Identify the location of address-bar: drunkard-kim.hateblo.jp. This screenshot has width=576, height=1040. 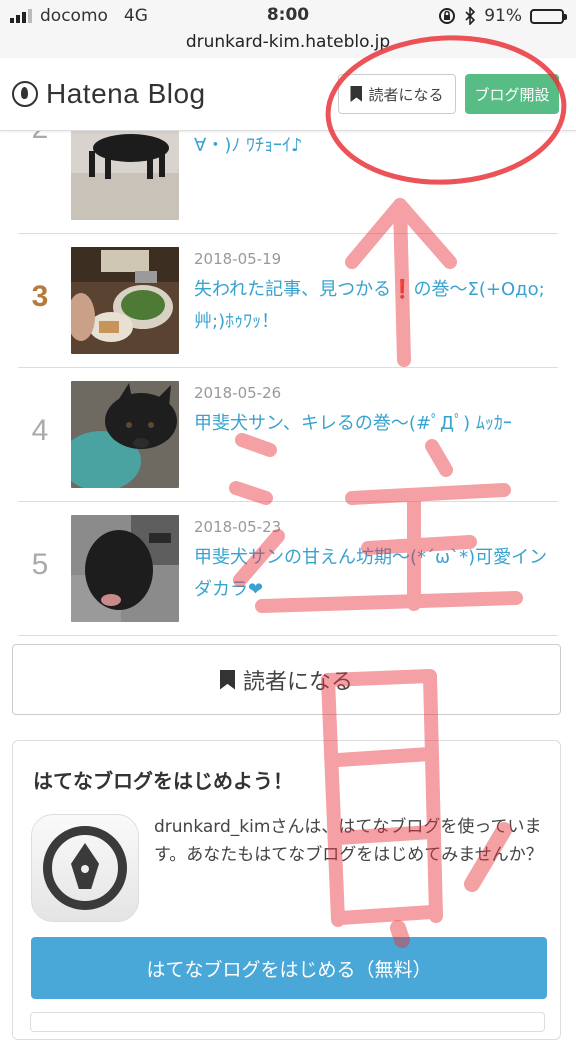
(288, 44).